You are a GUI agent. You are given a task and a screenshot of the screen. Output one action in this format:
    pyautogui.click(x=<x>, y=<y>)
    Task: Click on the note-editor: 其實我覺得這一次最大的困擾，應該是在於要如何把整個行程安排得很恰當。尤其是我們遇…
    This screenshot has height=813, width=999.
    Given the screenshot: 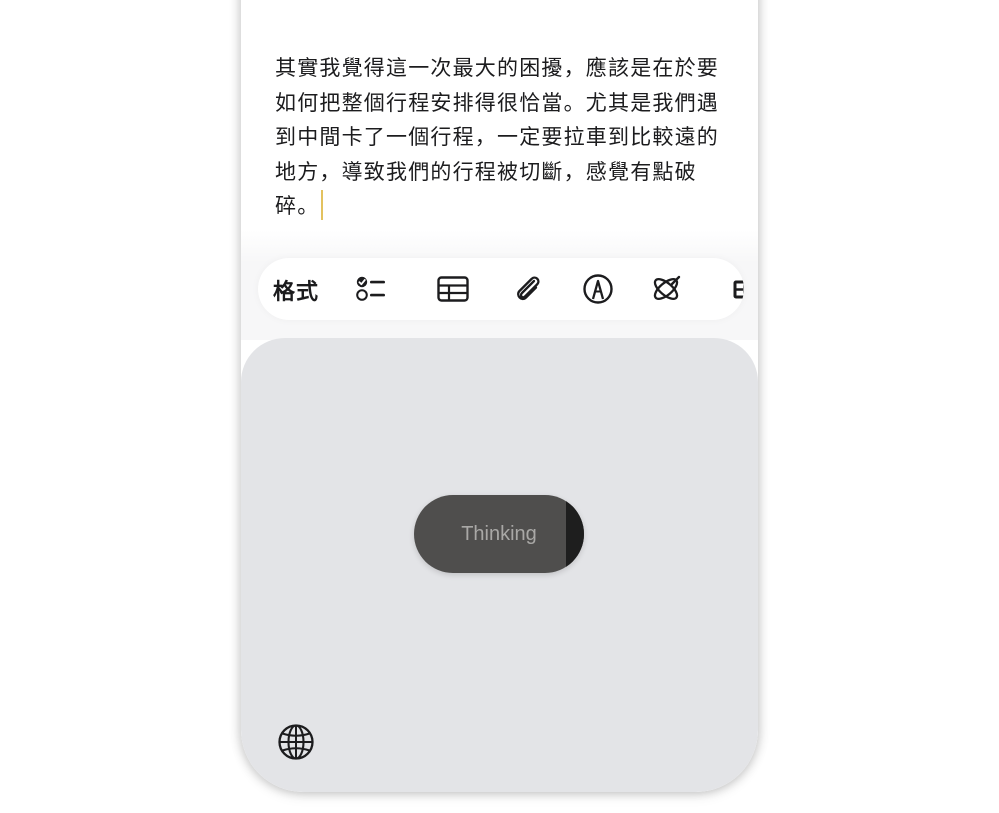 What is the action you would take?
    pyautogui.click(x=505, y=137)
    